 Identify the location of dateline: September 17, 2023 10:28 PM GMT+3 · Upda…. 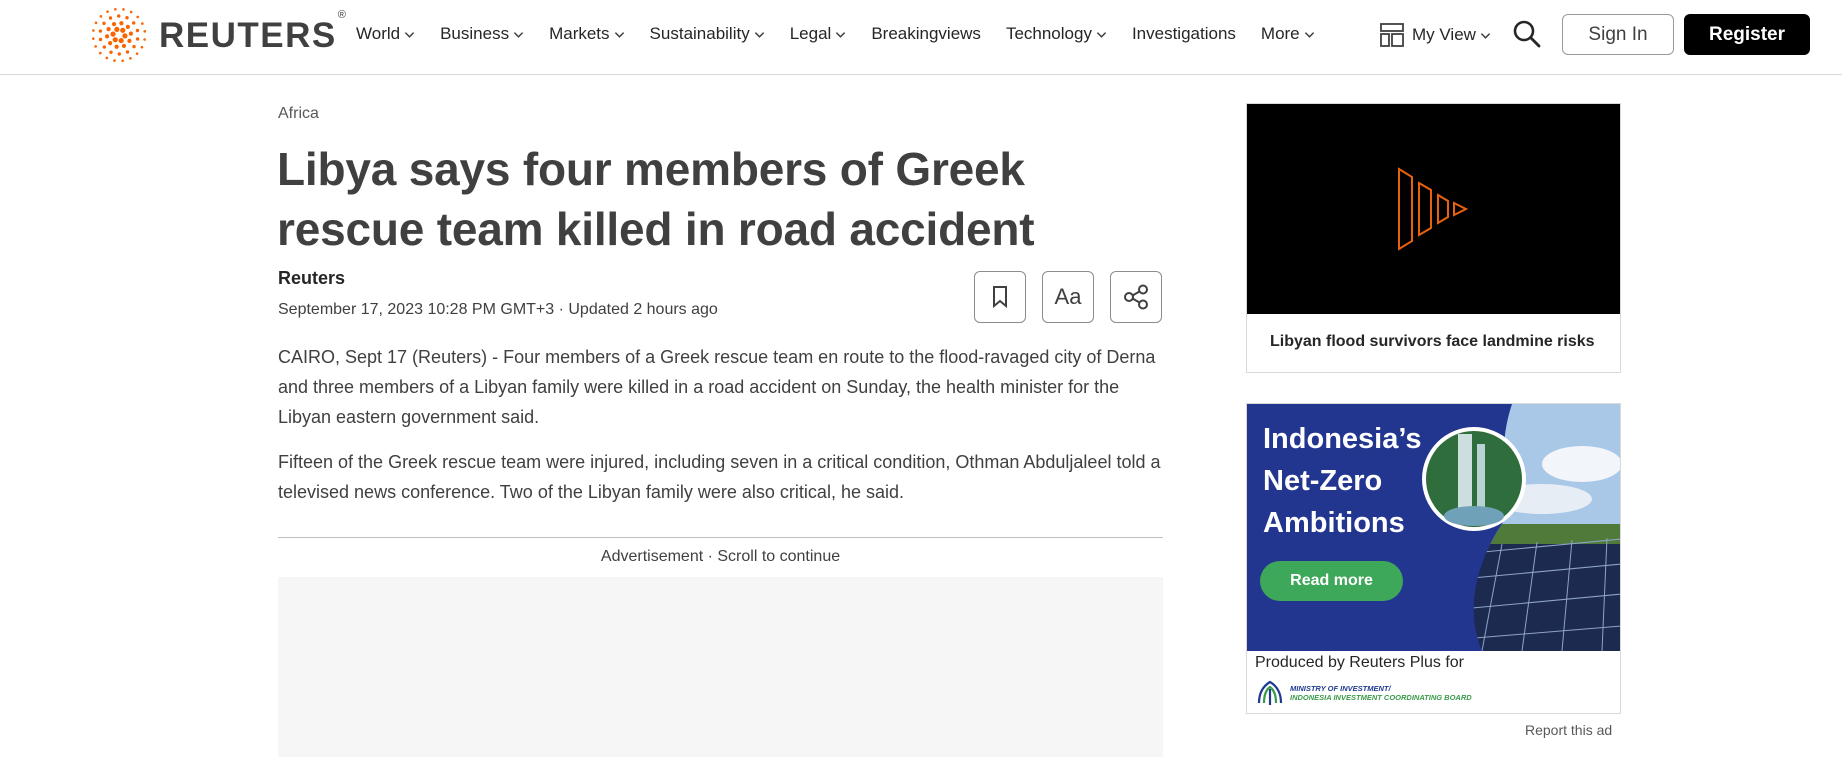
(498, 309).